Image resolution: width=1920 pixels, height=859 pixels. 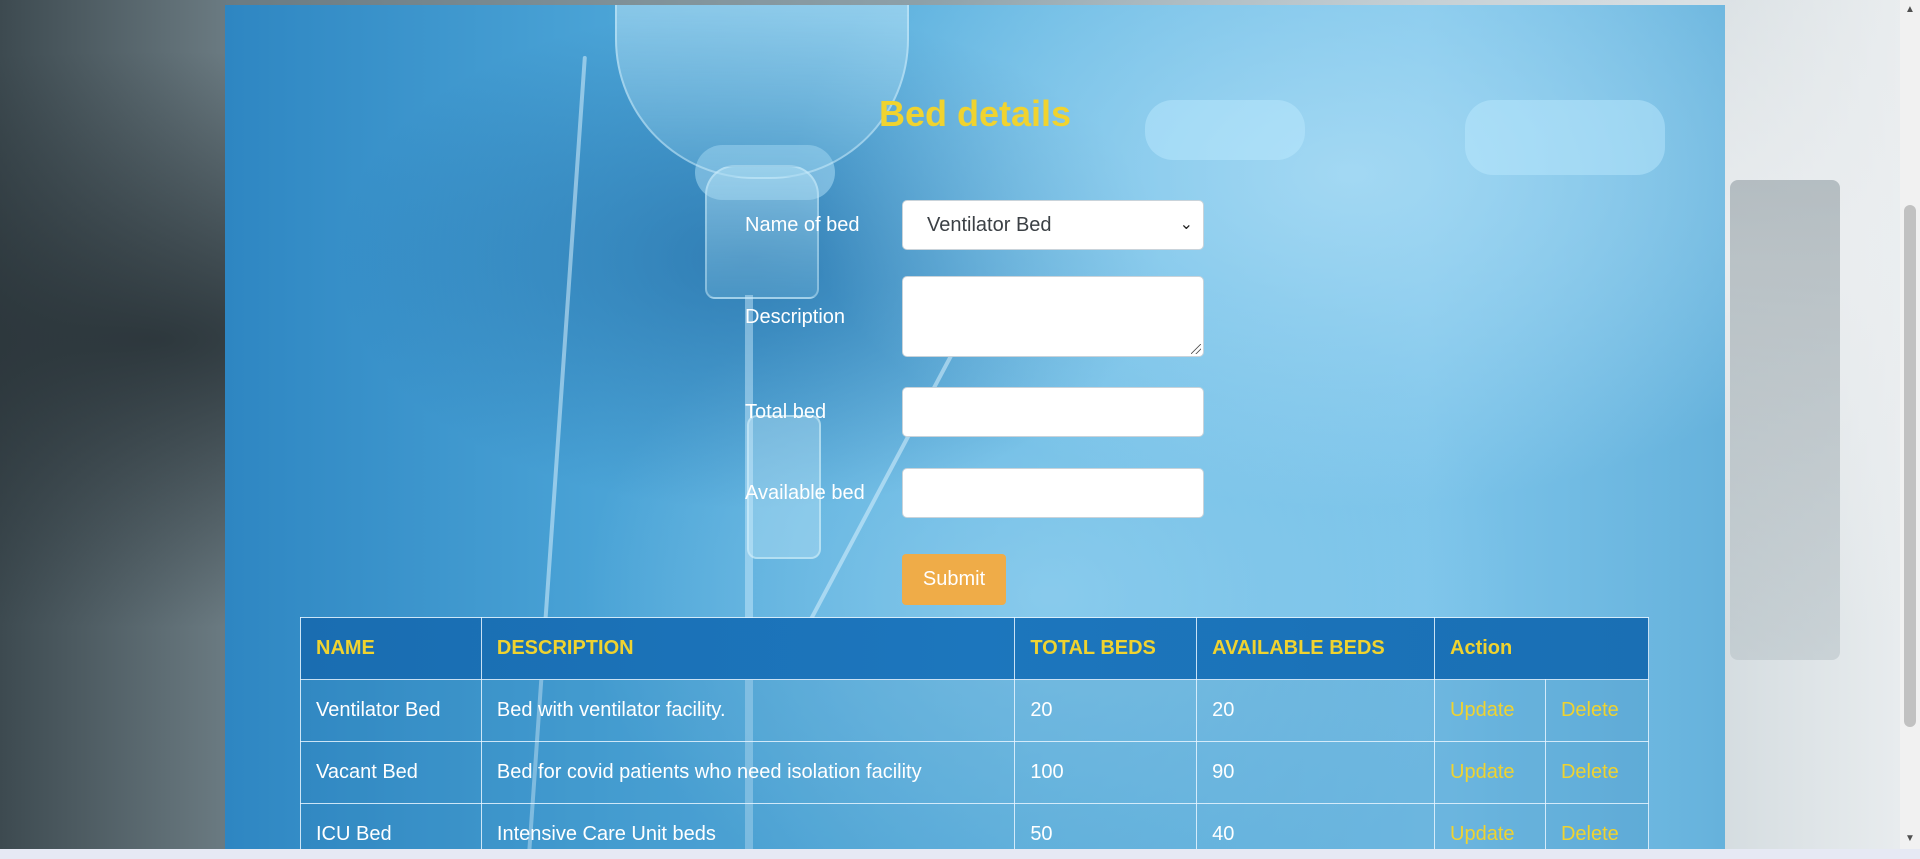 I want to click on cell-available: 90, so click(x=1316, y=772).